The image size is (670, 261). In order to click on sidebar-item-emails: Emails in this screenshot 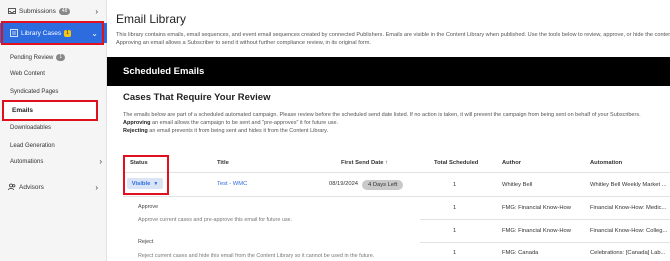, I will do `click(50, 110)`.